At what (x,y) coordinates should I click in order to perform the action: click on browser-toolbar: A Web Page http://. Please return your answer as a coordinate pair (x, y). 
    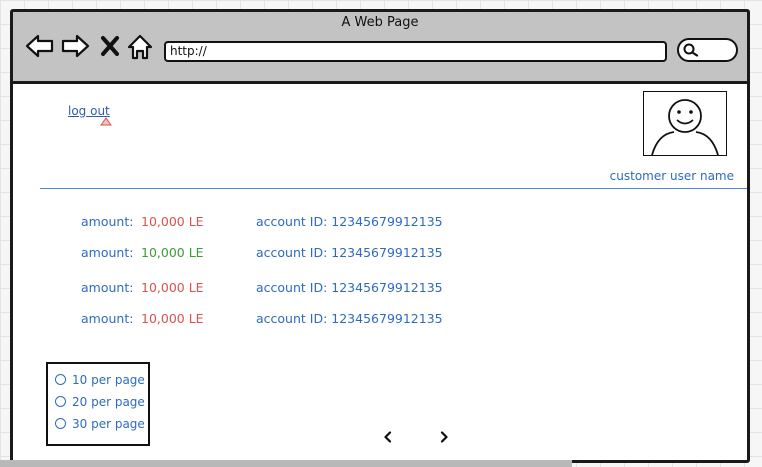
    Looking at the image, I should click on (380, 48).